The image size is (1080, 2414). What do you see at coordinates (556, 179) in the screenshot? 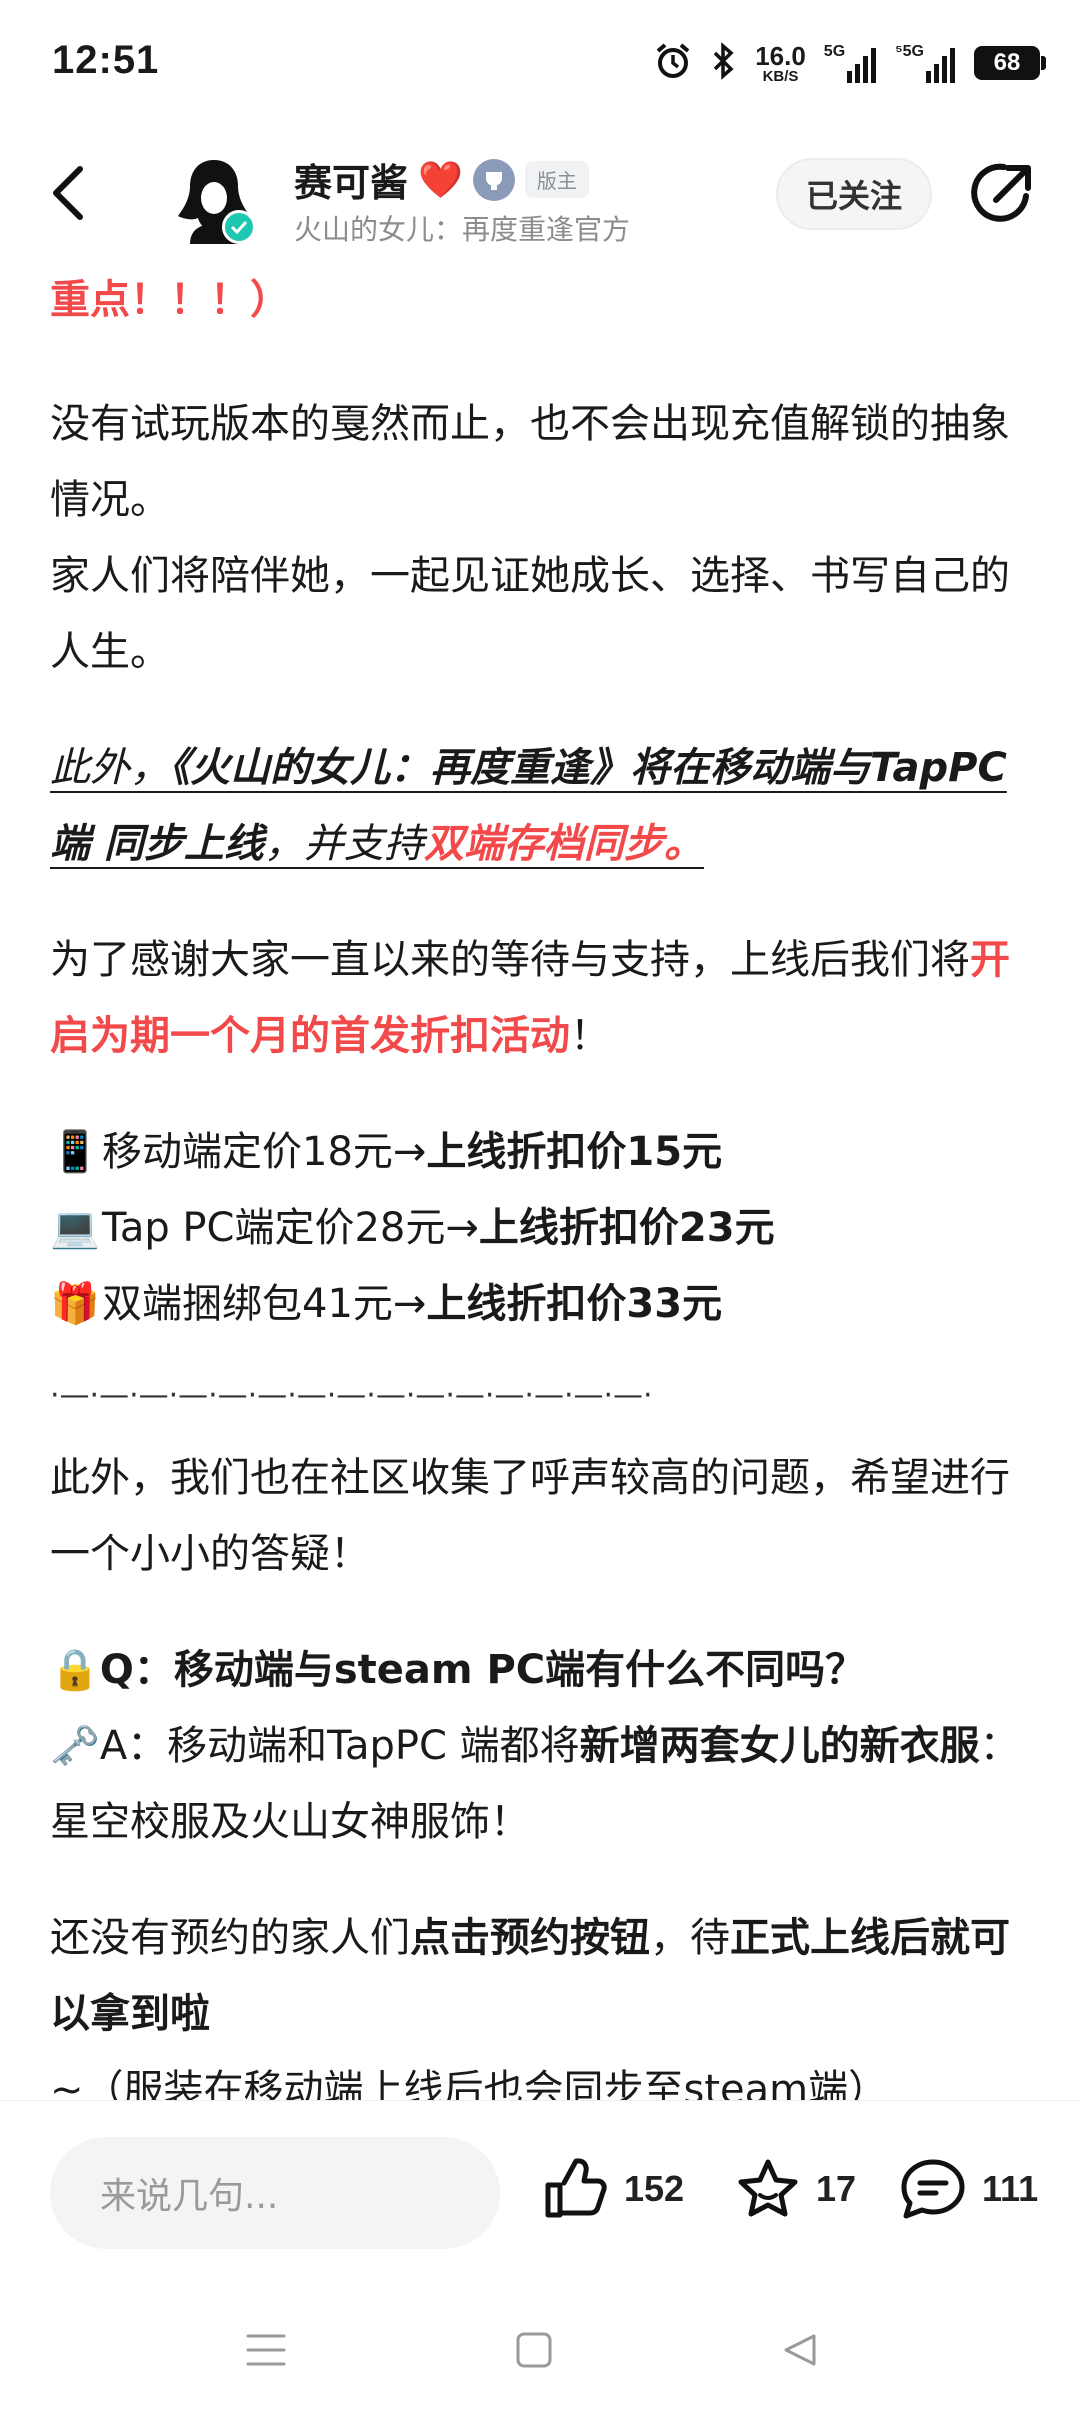
I see `moderator-badge: 版主` at bounding box center [556, 179].